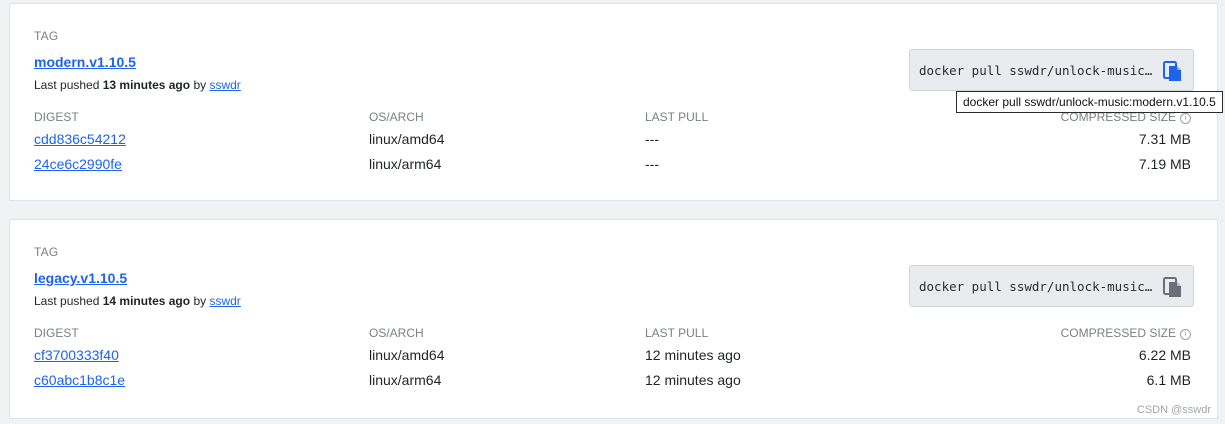 This screenshot has height=424, width=1225. Describe the element at coordinates (1164, 139) in the screenshot. I see `size-value: 7.31 MB` at that location.